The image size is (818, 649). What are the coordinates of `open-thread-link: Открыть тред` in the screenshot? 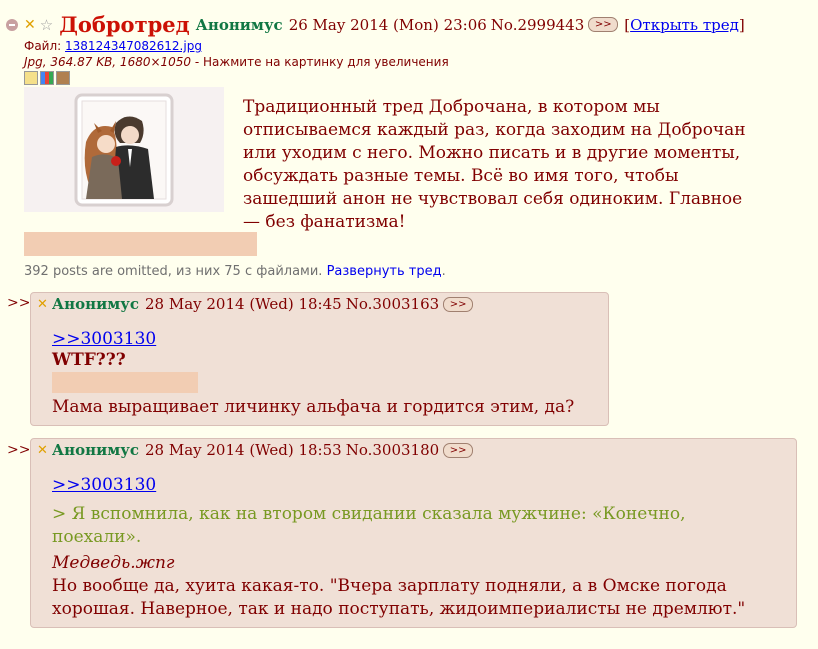 It's located at (684, 25).